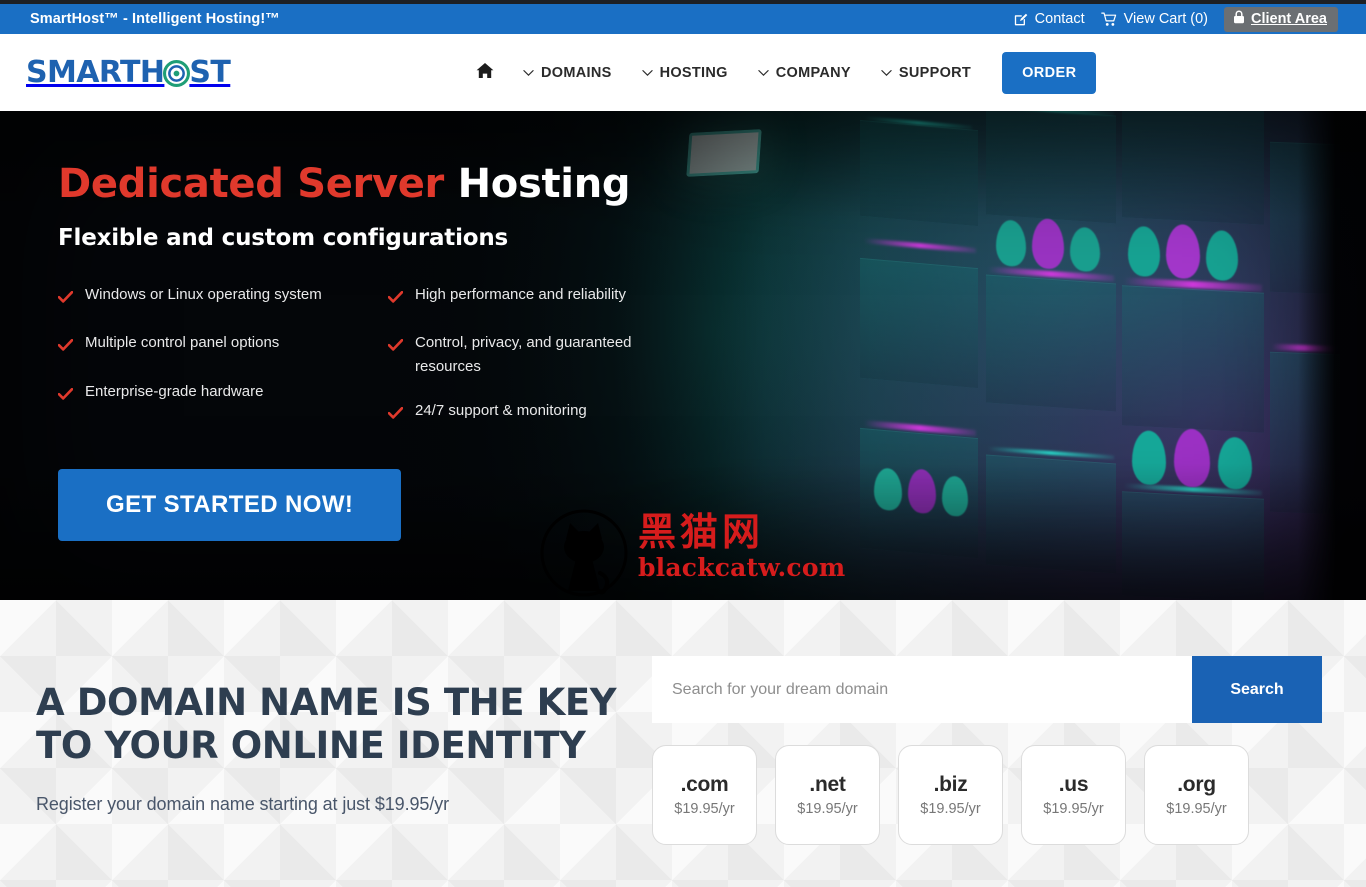 Image resolution: width=1366 pixels, height=887 pixels. Describe the element at coordinates (1021, 19) in the screenshot. I see `edit-square-icon` at that location.